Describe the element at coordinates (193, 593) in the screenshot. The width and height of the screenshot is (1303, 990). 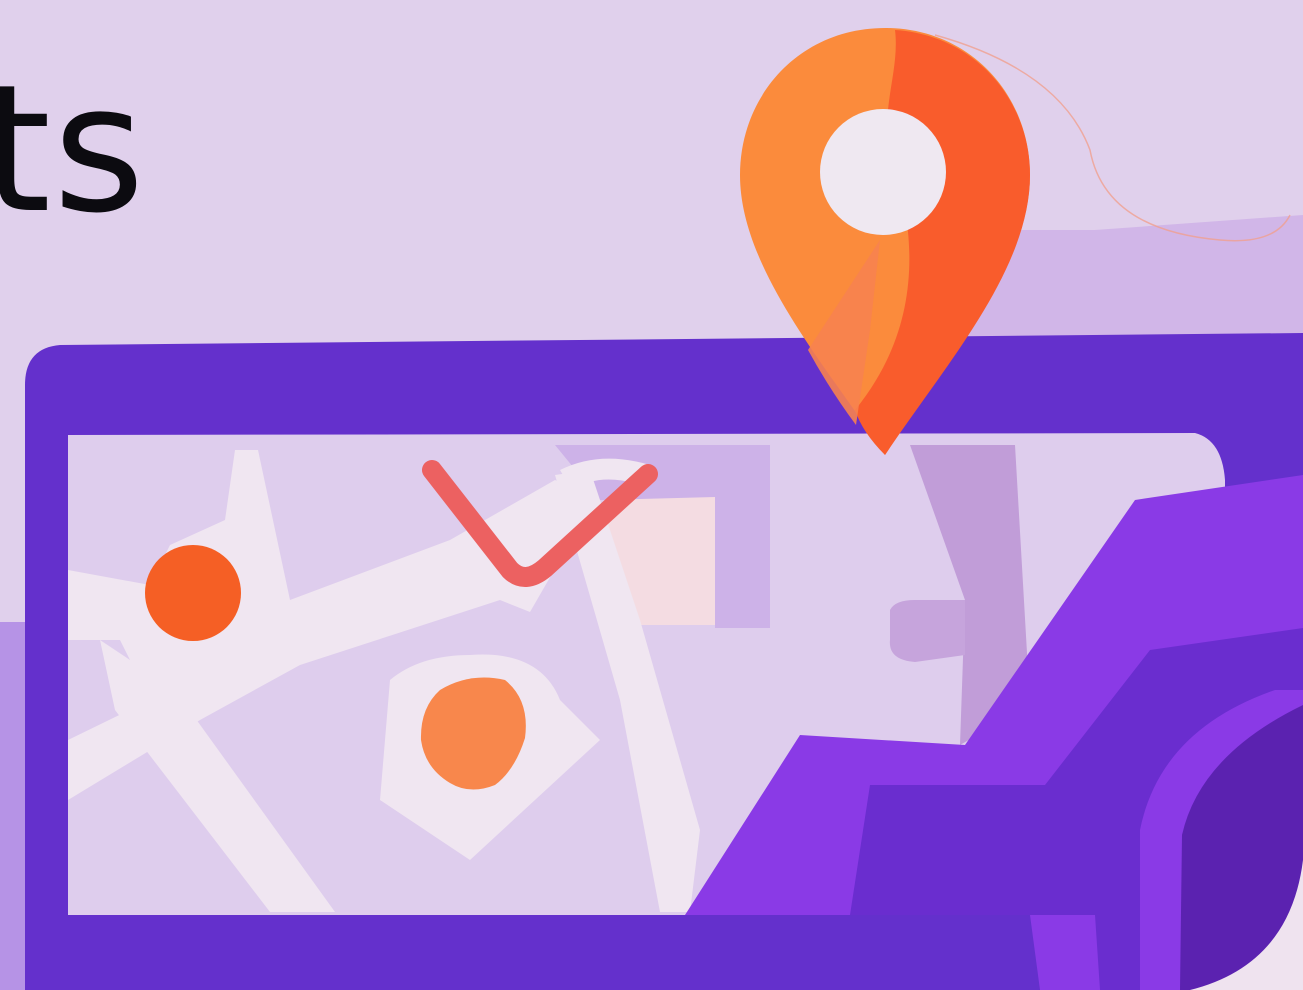
I see `map-marker-icon` at that location.